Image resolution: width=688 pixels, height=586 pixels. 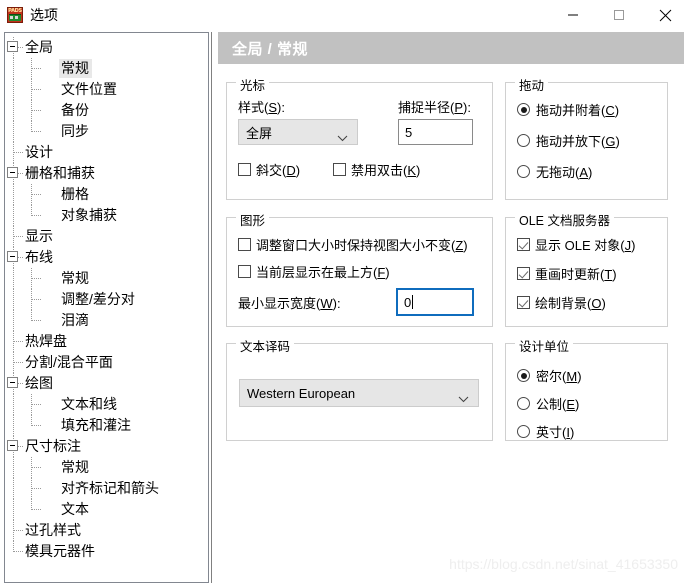 What do you see at coordinates (451, 48) in the screenshot?
I see `page-title: 全局 / 常规` at bounding box center [451, 48].